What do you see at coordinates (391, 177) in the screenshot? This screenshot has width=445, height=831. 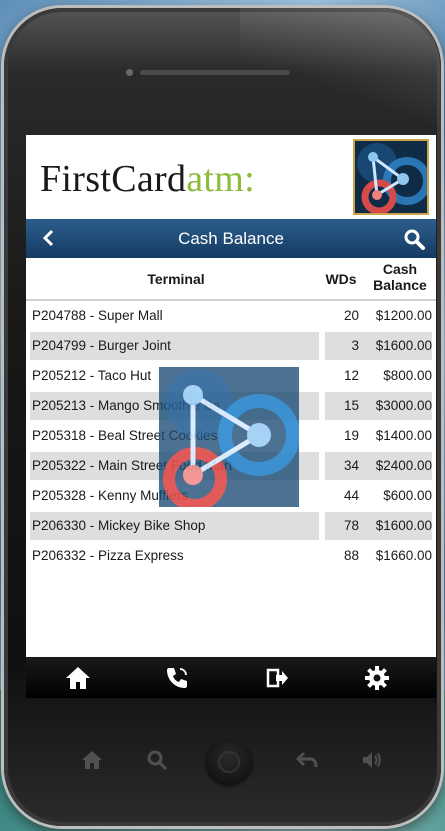 I see `brand-logo-tile-icon` at bounding box center [391, 177].